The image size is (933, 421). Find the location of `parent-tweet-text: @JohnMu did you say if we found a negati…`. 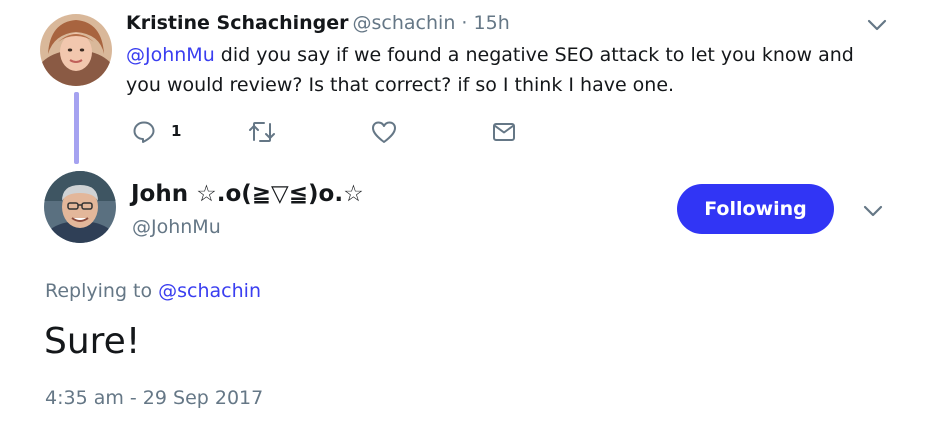

parent-tweet-text: @JohnMu did you say if we found a negati… is located at coordinates (506, 70).